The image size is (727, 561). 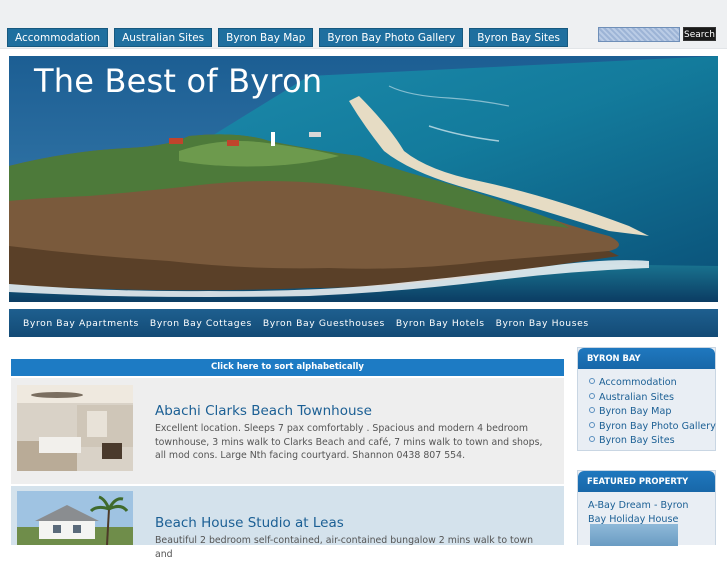 I want to click on sidebar-item-byron-bay-map: Byron Bay Map, so click(x=652, y=412).